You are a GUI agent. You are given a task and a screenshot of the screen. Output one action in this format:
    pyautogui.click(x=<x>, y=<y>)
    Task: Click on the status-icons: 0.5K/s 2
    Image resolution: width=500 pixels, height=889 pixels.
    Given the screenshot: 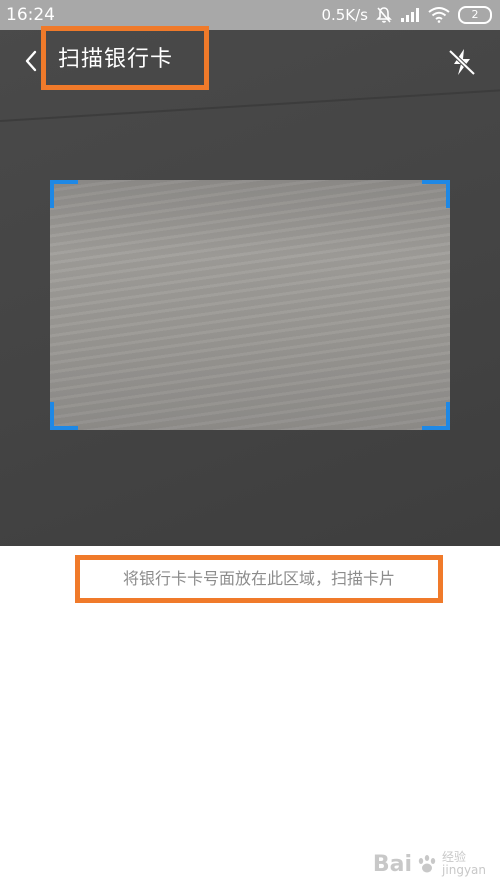 What is the action you would take?
    pyautogui.click(x=406, y=15)
    